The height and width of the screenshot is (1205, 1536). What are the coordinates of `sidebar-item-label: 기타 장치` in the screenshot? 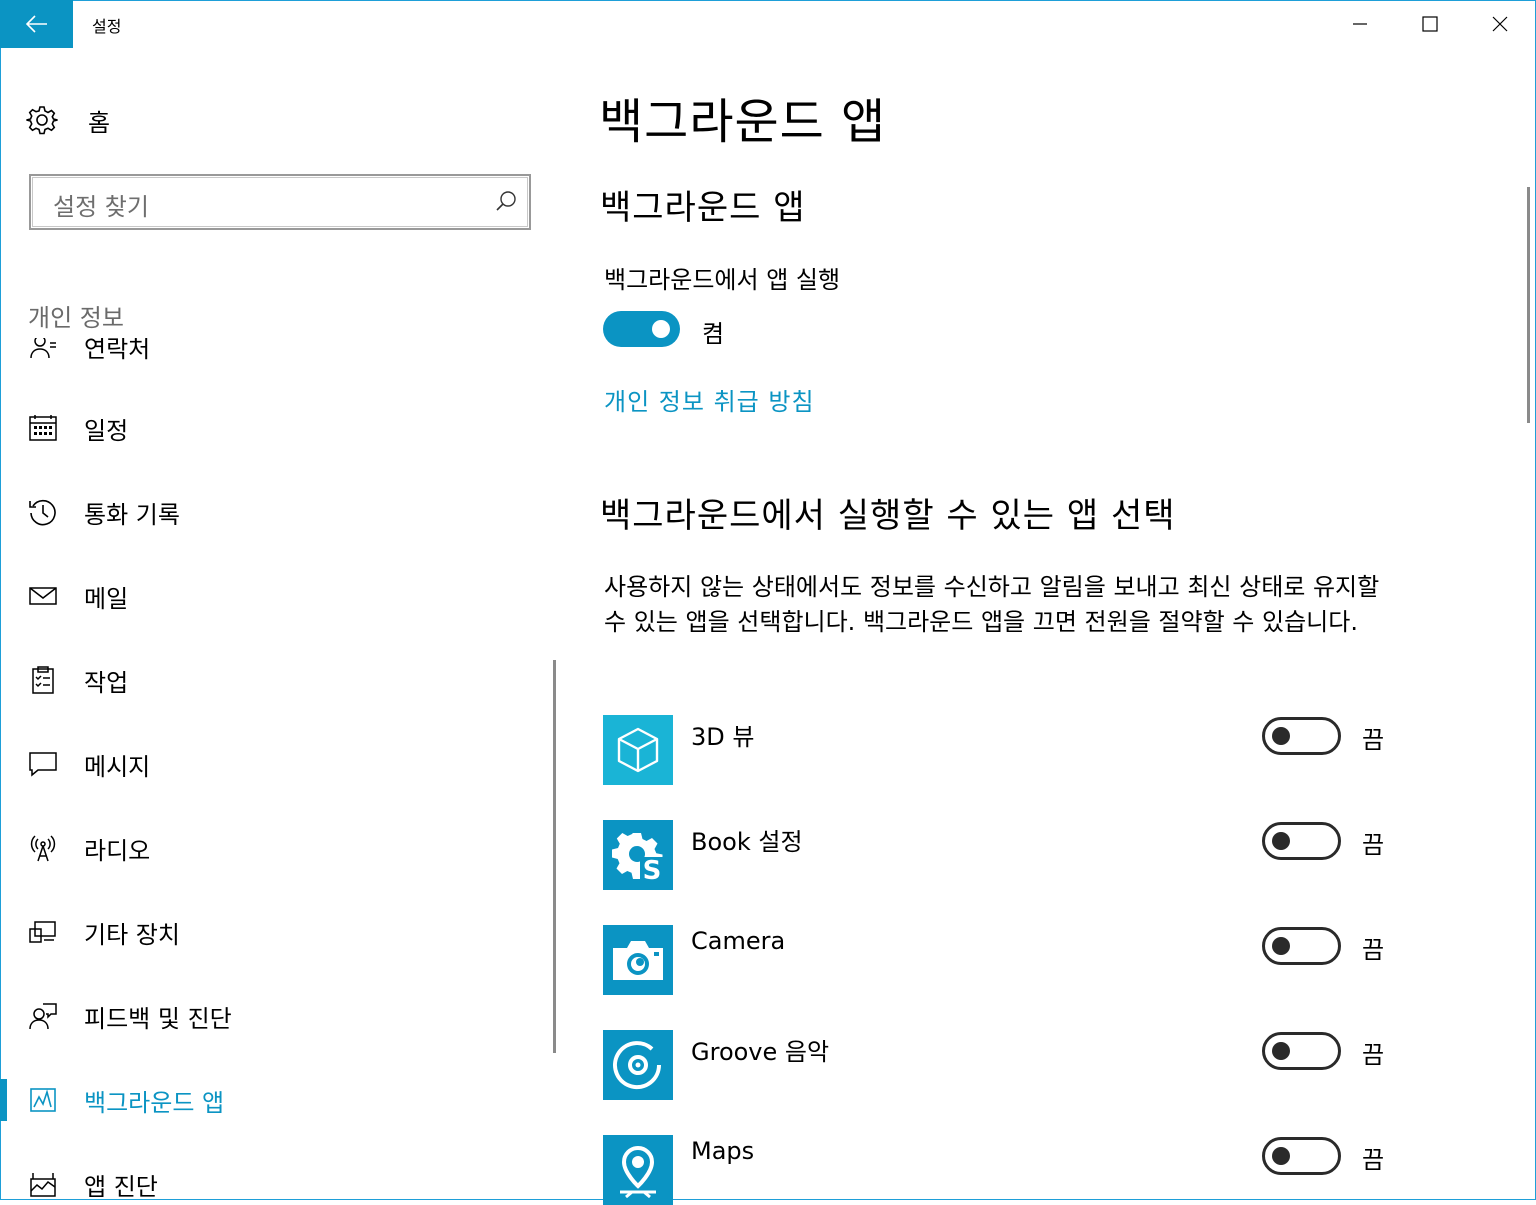 It's located at (132, 934).